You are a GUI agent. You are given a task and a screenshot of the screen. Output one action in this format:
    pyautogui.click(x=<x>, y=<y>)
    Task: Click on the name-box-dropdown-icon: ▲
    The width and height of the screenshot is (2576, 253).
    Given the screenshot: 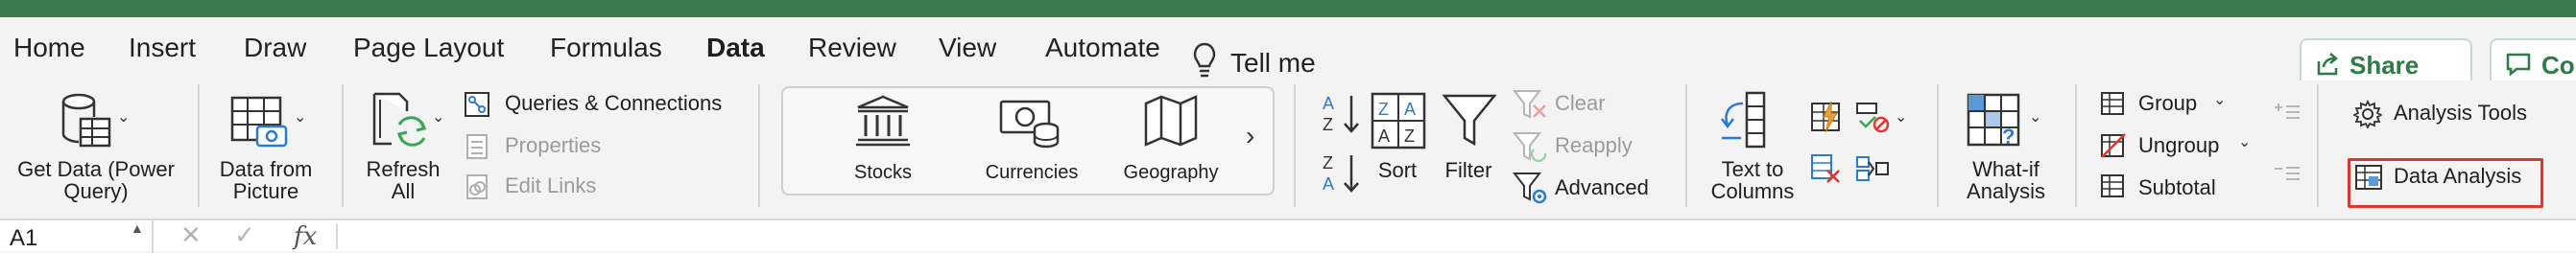 What is the action you would take?
    pyautogui.click(x=137, y=228)
    